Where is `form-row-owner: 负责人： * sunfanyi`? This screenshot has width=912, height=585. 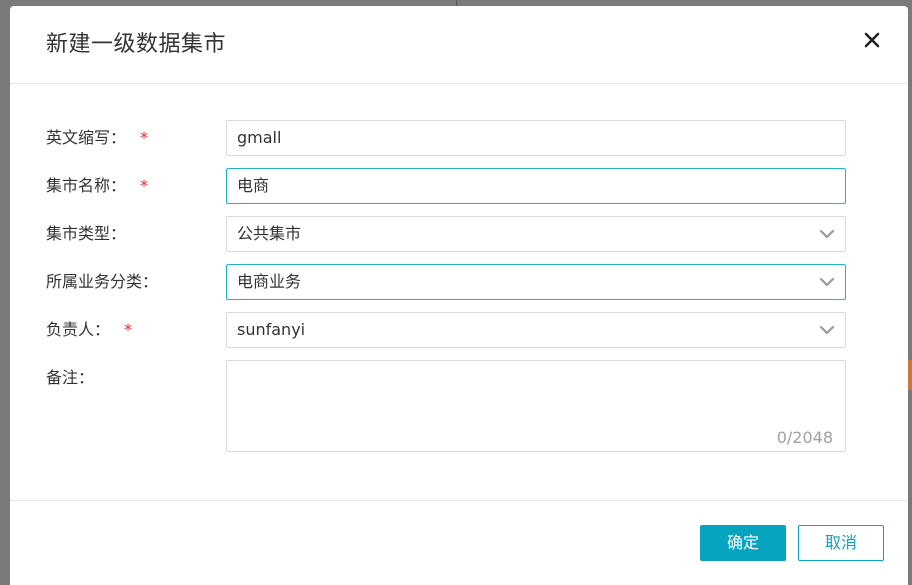
form-row-owner: 负责人： * sunfanyi is located at coordinates (459, 330).